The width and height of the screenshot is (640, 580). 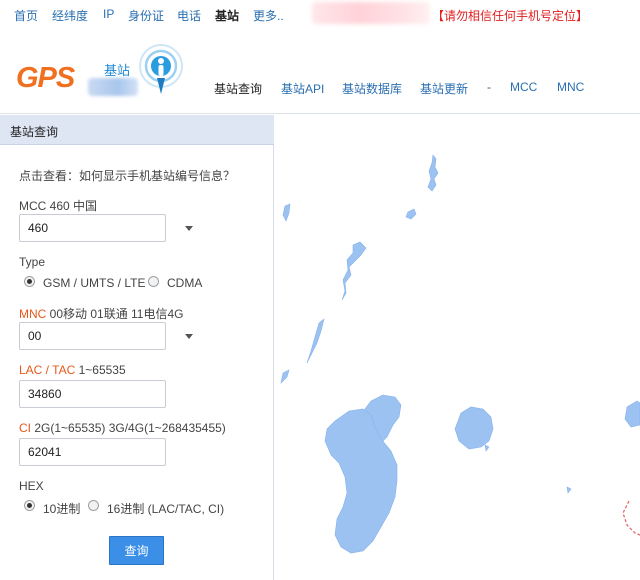 What do you see at coordinates (29, 281) in the screenshot?
I see `type-gsm-radio` at bounding box center [29, 281].